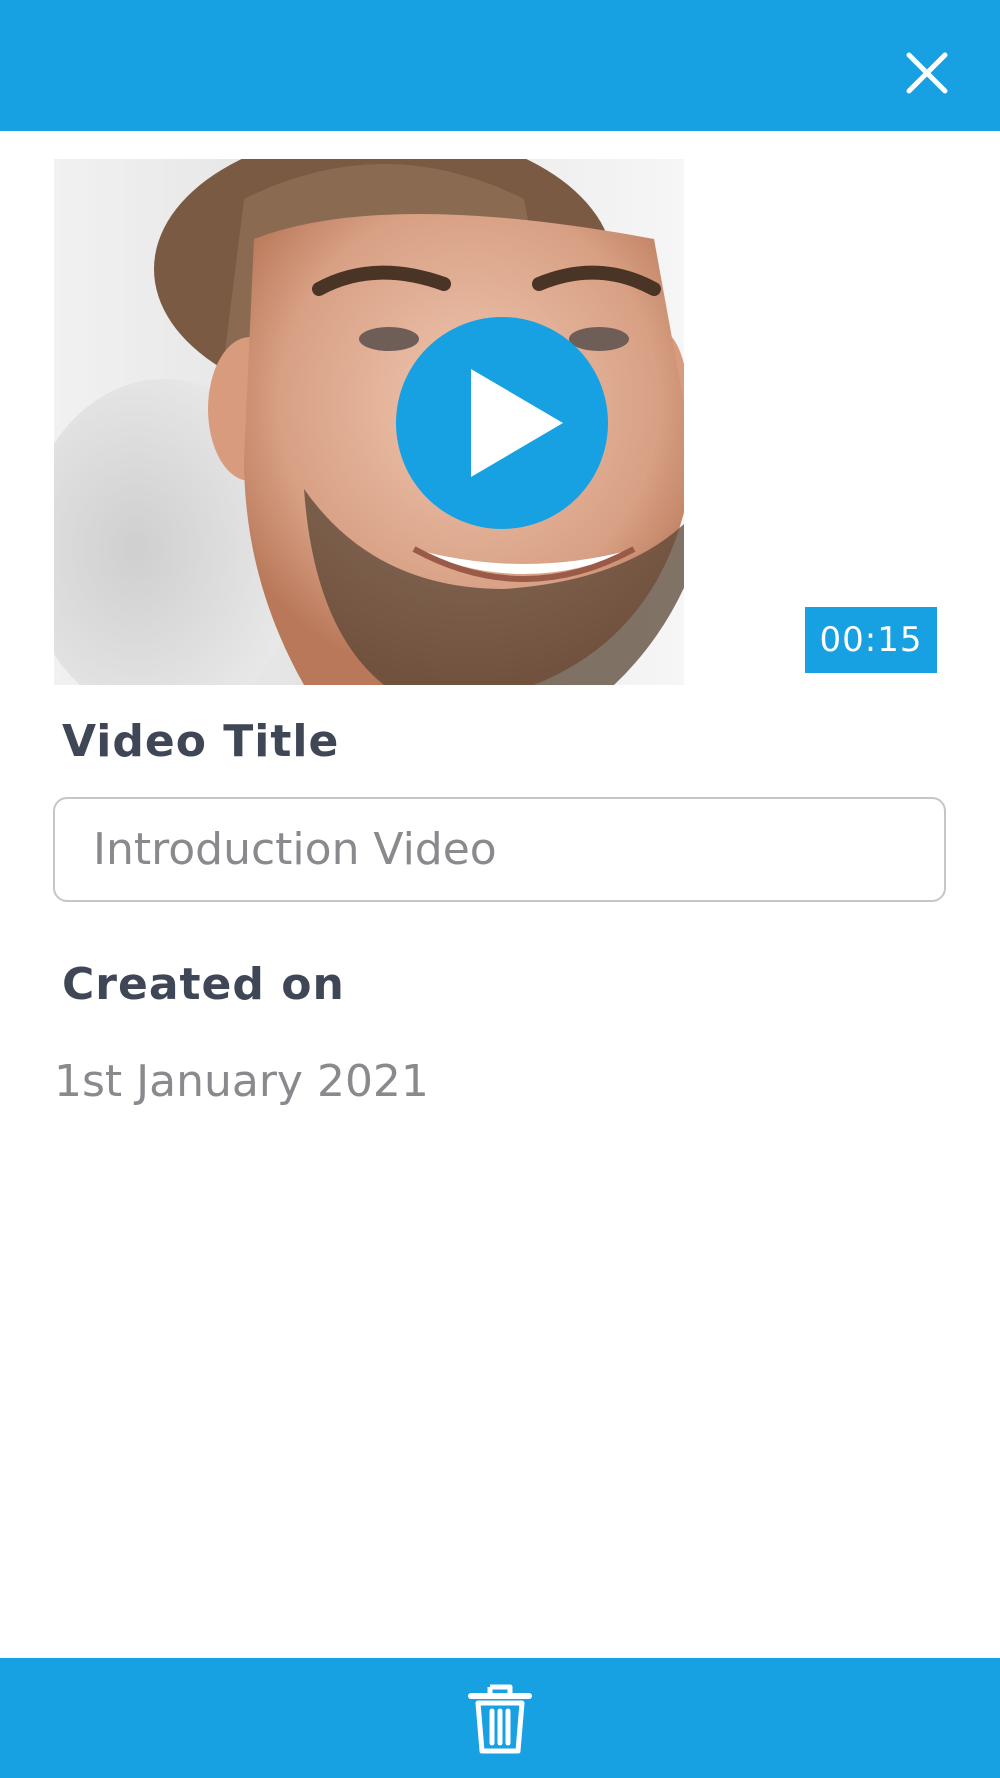 Image resolution: width=1000 pixels, height=1778 pixels. Describe the element at coordinates (517, 423) in the screenshot. I see `play-icon` at that location.